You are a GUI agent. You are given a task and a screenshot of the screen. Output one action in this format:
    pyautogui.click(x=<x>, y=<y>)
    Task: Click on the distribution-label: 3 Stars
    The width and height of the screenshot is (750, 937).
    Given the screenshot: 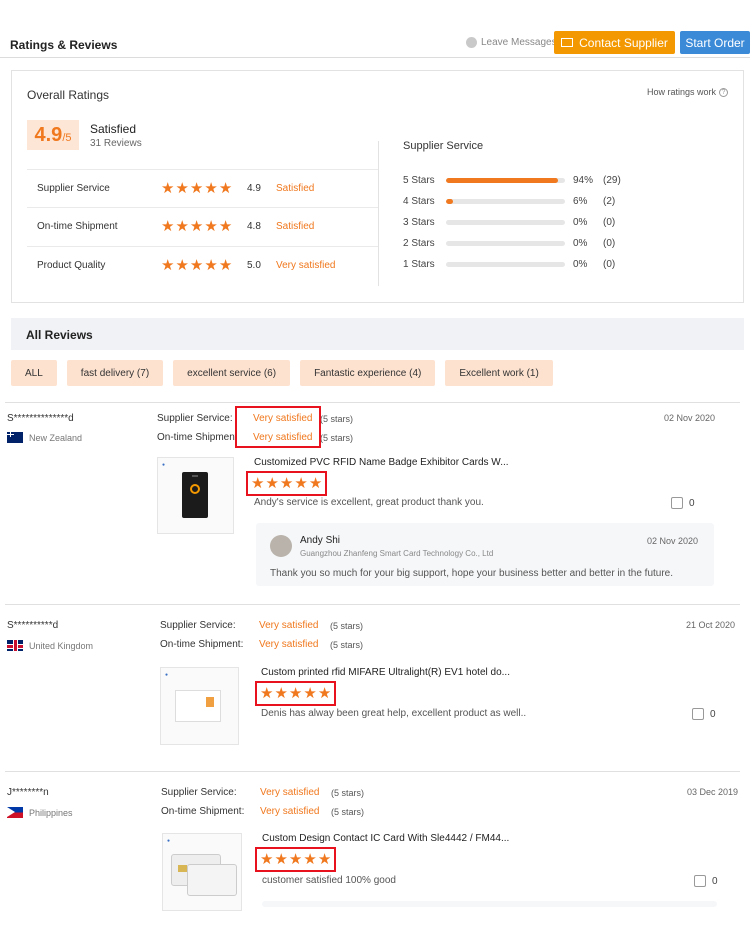 What is the action you would take?
    pyautogui.click(x=419, y=222)
    